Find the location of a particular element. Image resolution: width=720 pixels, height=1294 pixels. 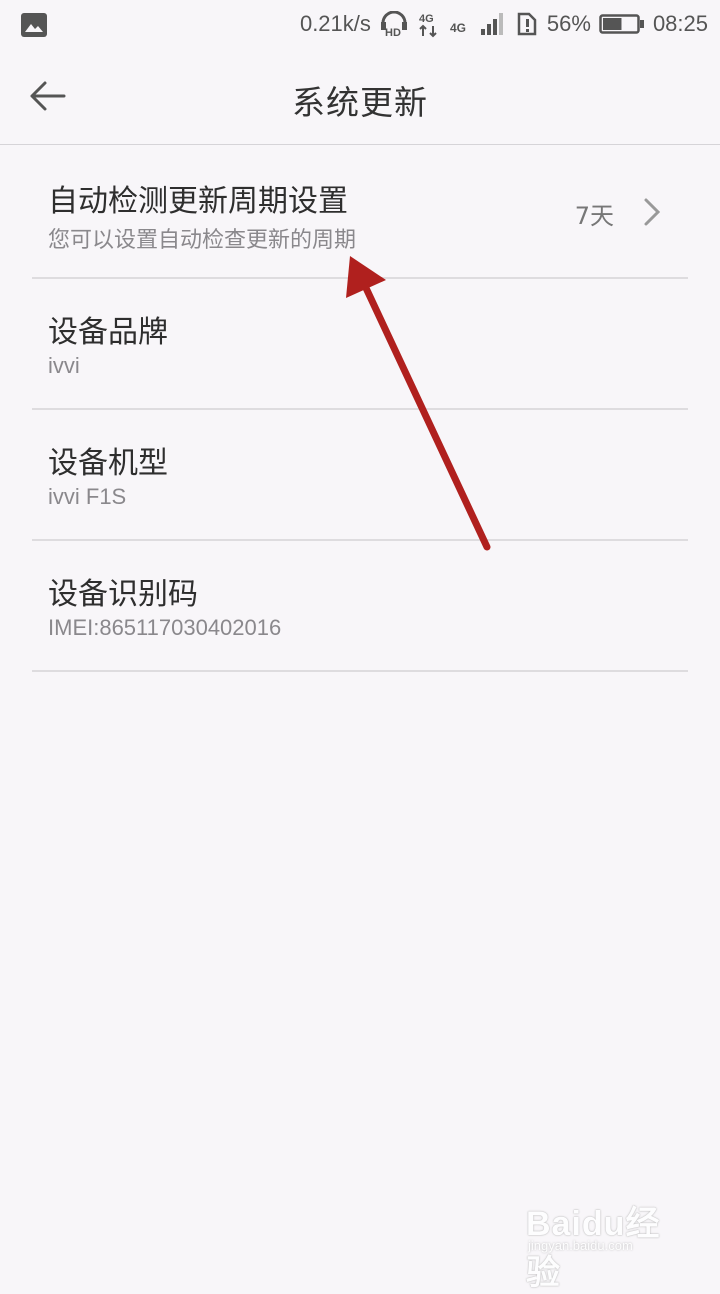

header-divider is located at coordinates (360, 144).